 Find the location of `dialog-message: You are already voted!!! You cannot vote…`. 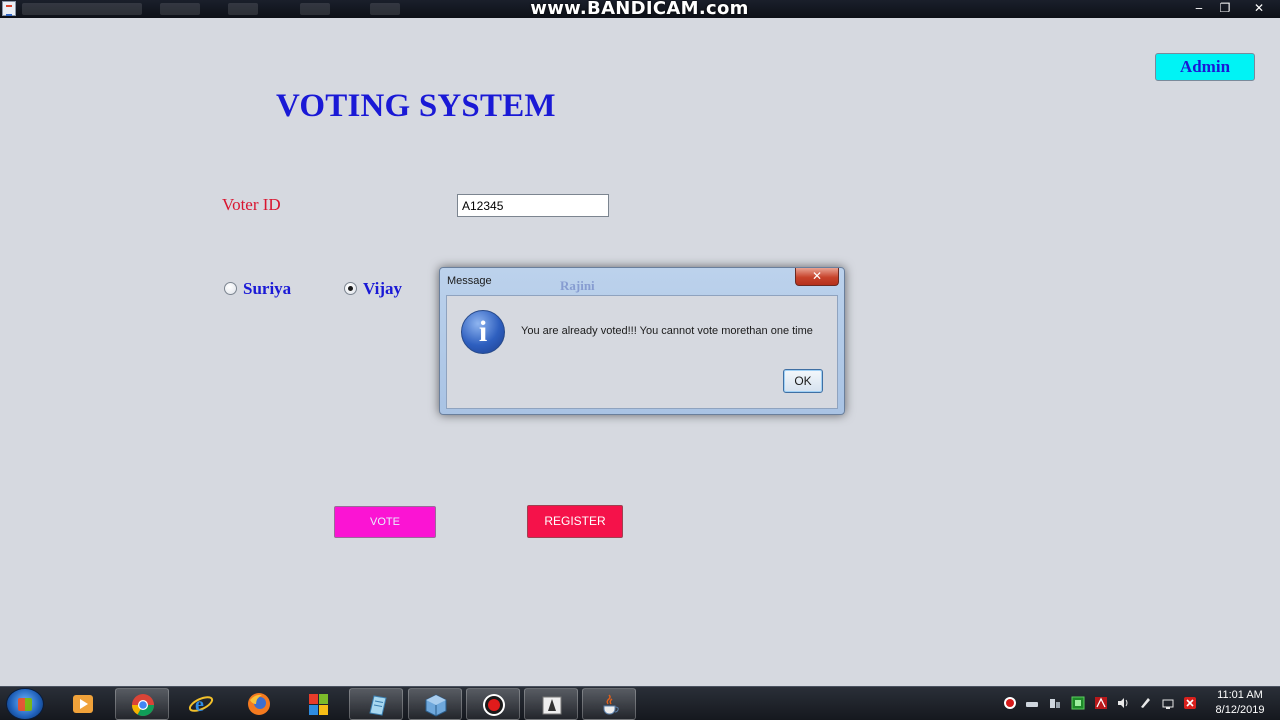

dialog-message: You are already voted!!! You cannot vote… is located at coordinates (667, 331).